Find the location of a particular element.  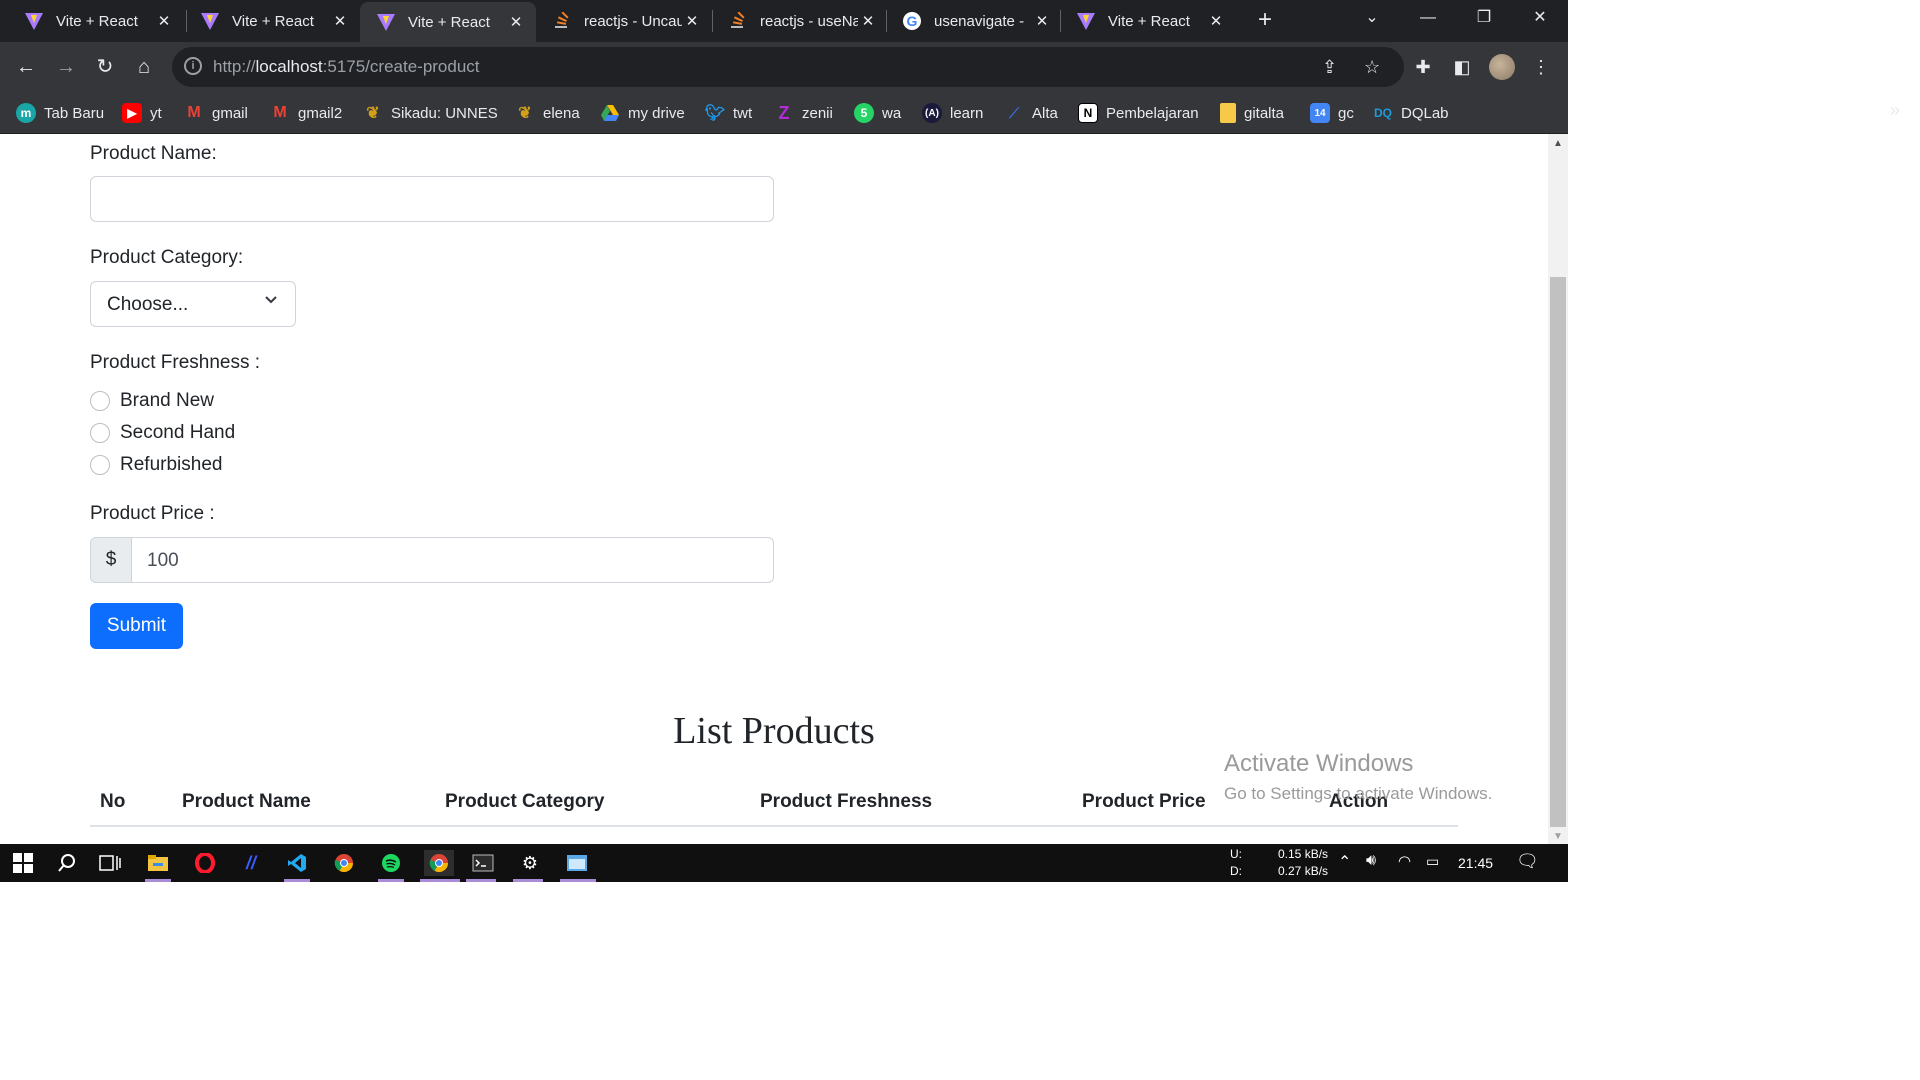

chrome-active-icon is located at coordinates (439, 863).